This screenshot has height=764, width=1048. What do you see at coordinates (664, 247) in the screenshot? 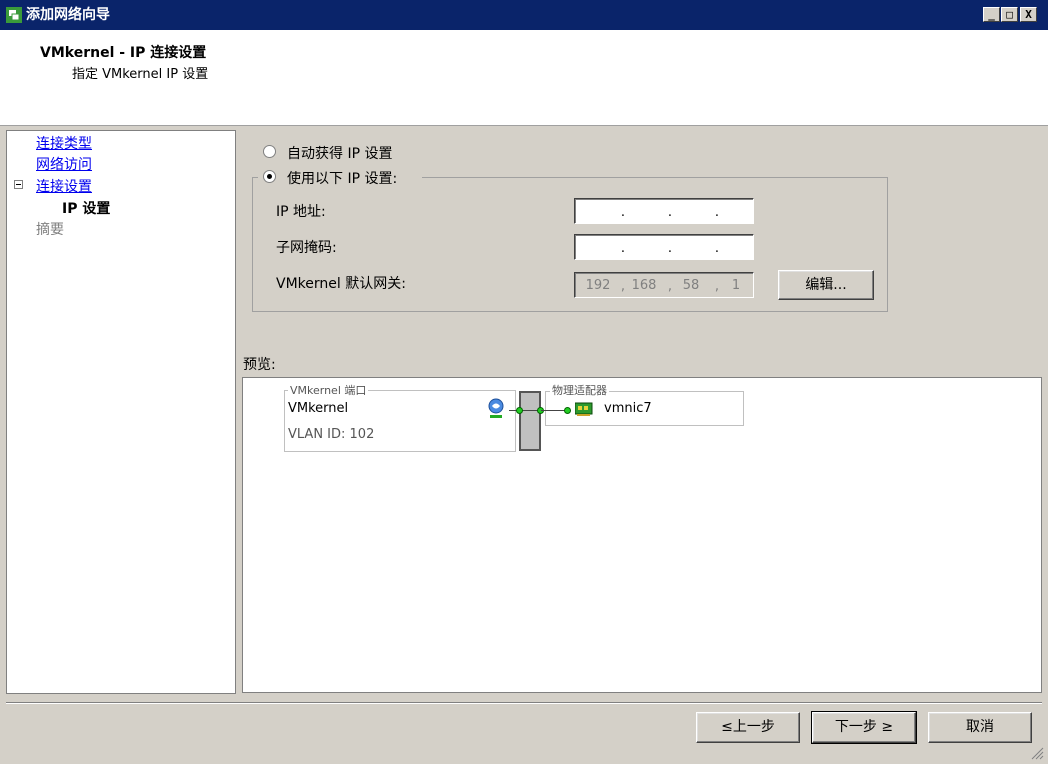
I see `subnet-mask-input: . . .` at bounding box center [664, 247].